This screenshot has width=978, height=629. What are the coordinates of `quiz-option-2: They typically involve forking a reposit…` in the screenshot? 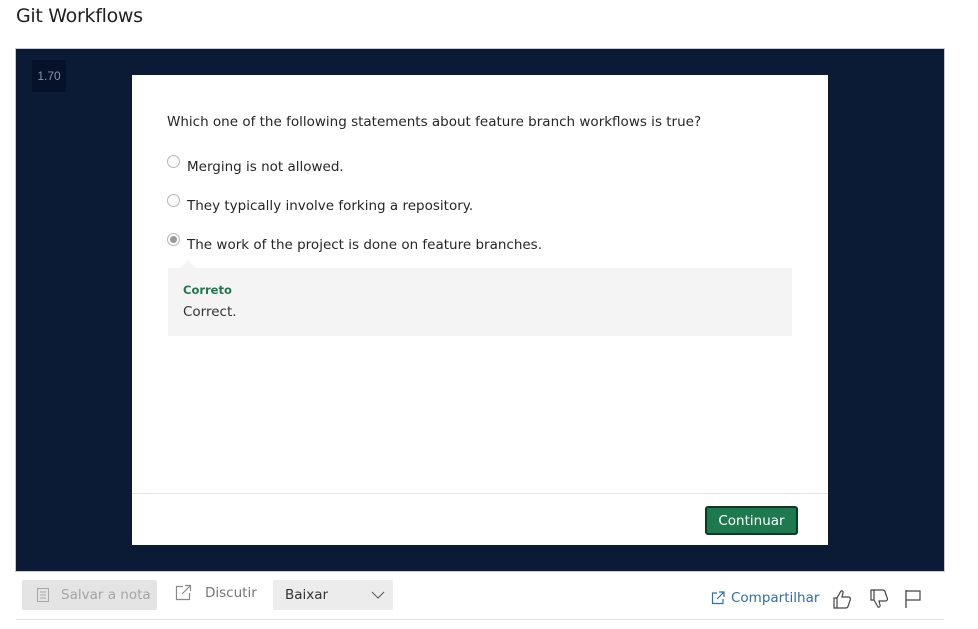 It's located at (320, 204).